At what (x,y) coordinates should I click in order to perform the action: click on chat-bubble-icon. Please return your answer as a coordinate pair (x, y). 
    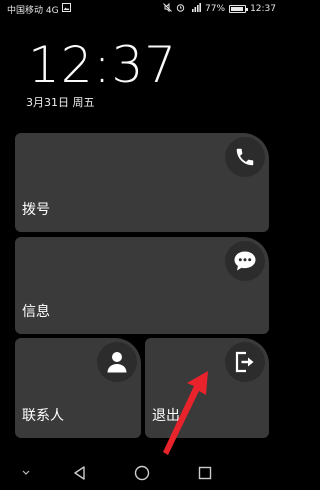
    Looking at the image, I should click on (245, 261).